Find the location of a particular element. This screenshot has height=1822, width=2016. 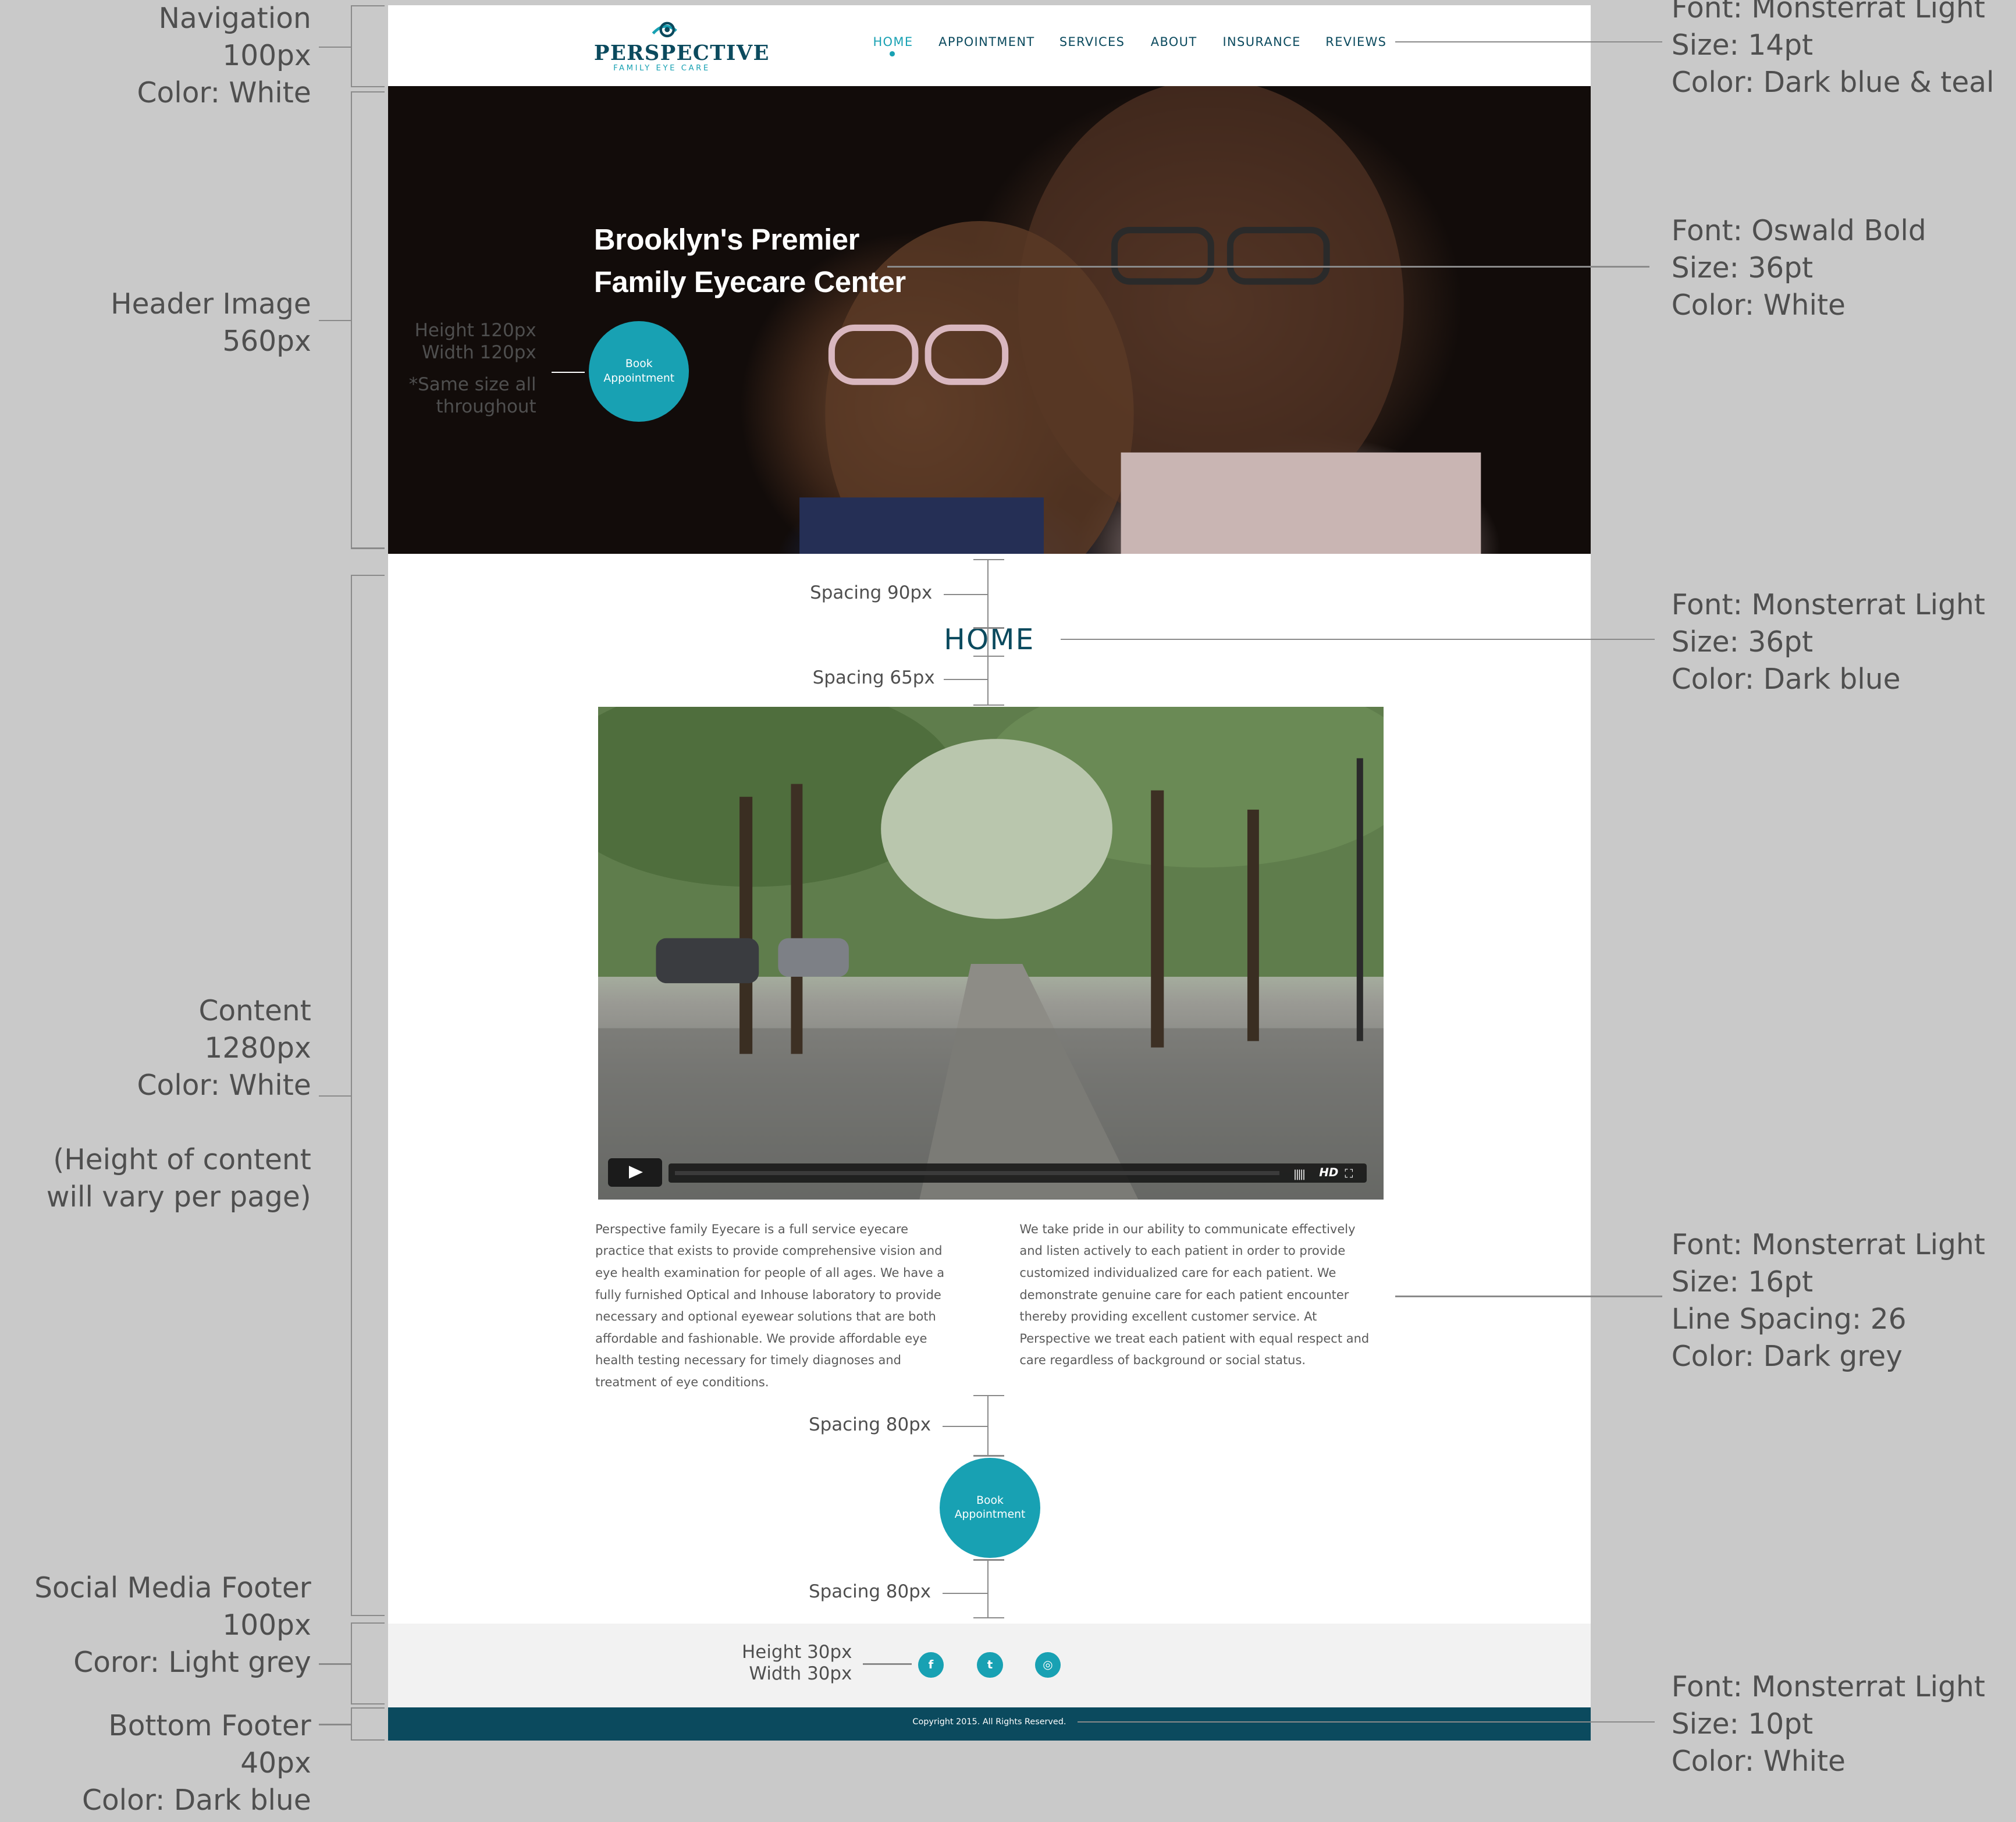

video-frame-park is located at coordinates (991, 953).